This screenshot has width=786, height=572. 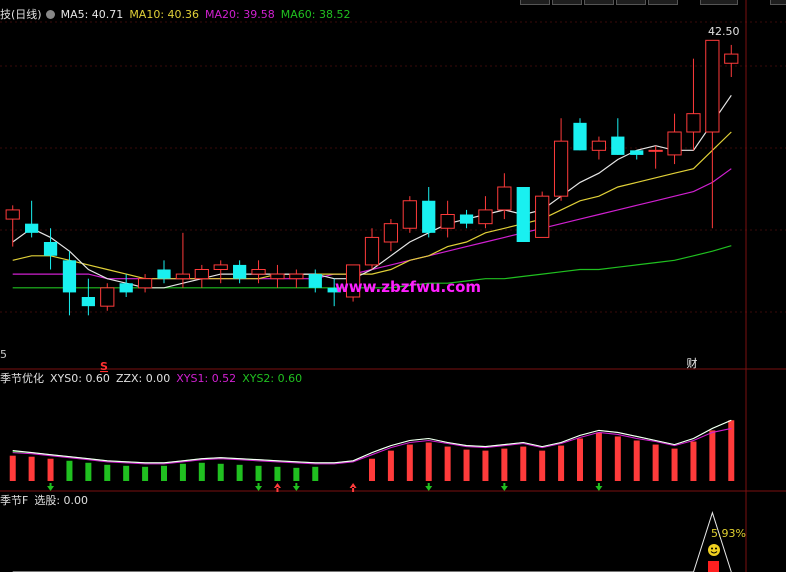 What do you see at coordinates (3, 354) in the screenshot?
I see `low-price-label: 5` at bounding box center [3, 354].